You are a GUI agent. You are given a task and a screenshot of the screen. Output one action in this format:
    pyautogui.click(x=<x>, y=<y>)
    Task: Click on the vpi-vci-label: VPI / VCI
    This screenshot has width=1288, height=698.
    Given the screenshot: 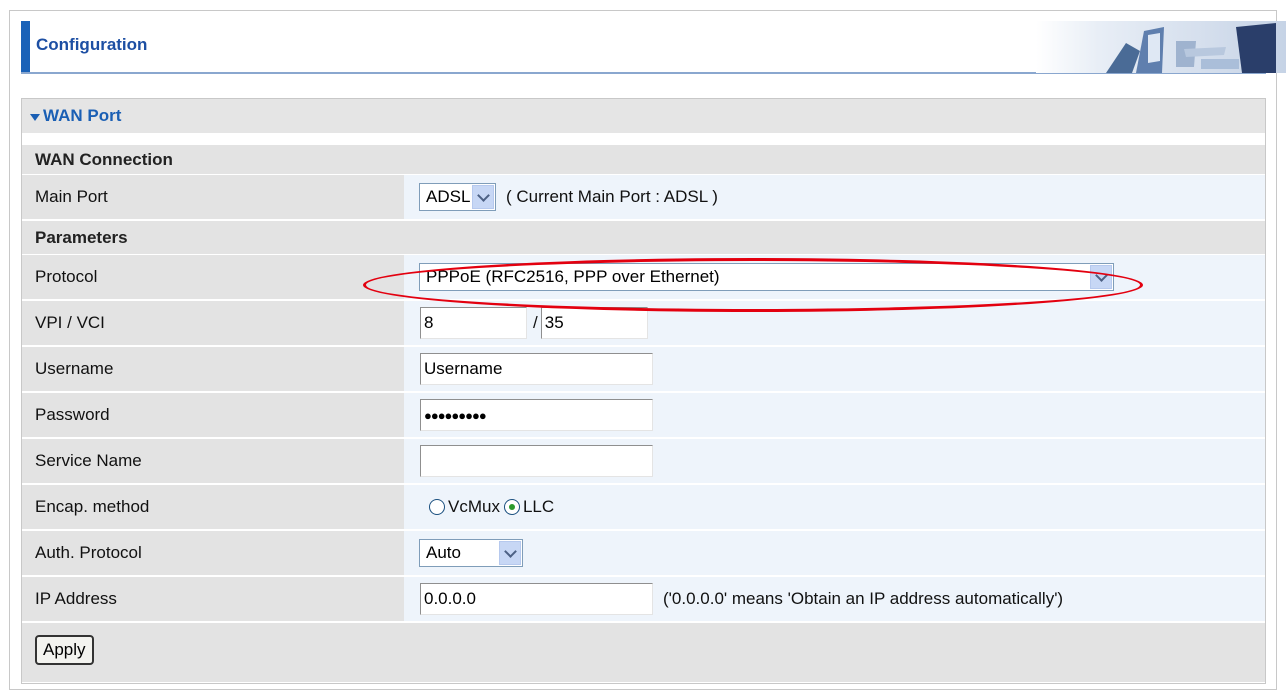 What is the action you would take?
    pyautogui.click(x=70, y=322)
    